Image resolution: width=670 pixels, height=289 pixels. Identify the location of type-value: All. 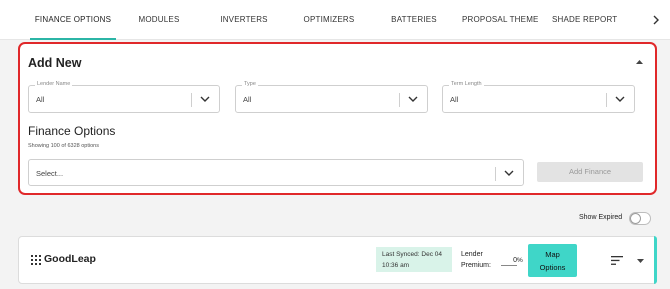
(247, 99).